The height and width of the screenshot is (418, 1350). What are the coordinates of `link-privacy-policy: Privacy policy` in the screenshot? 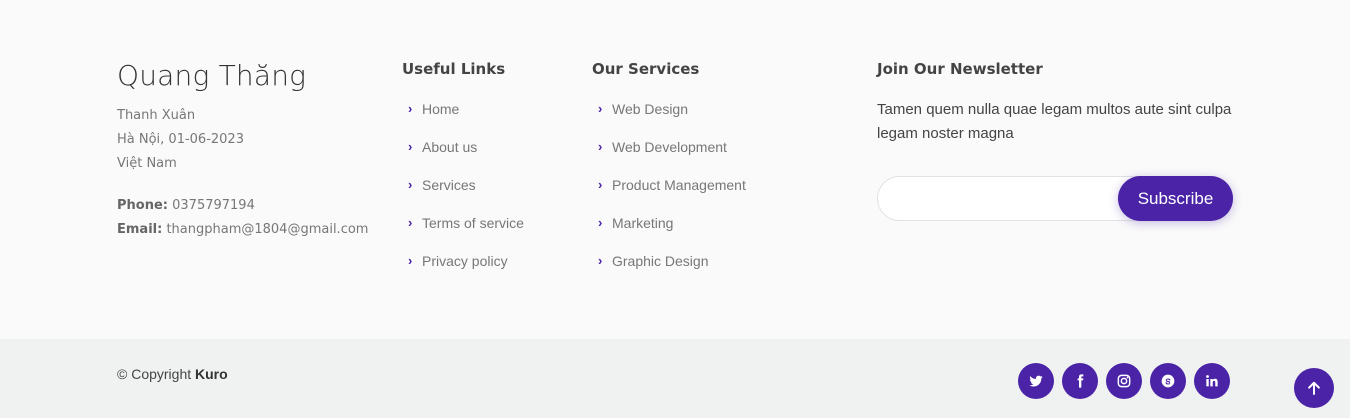 It's located at (465, 261).